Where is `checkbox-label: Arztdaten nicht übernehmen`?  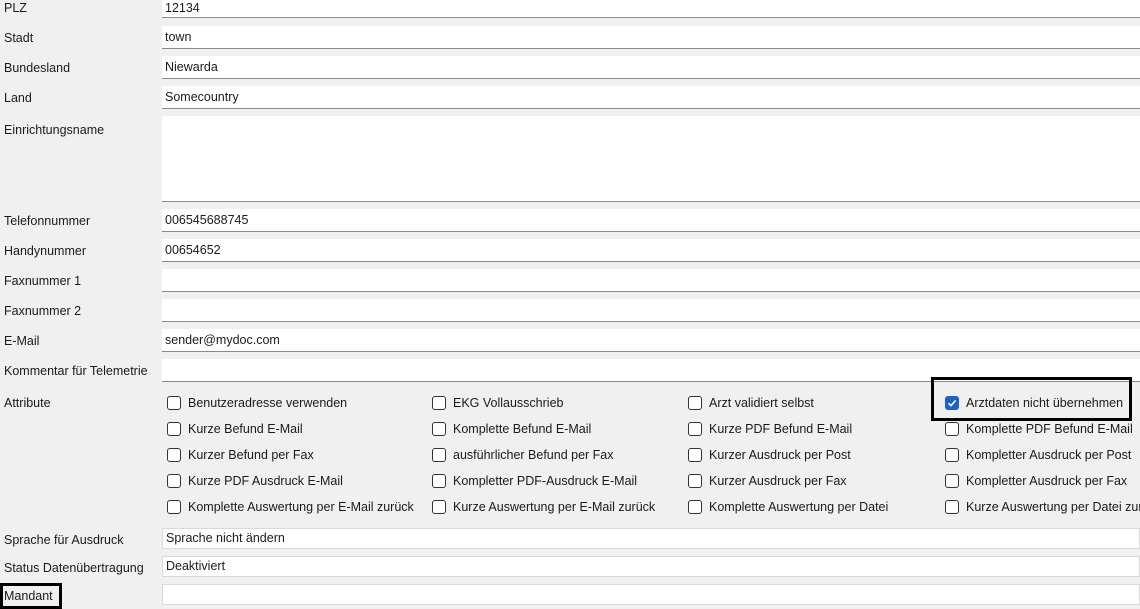
checkbox-label: Arztdaten nicht übernehmen is located at coordinates (1045, 403).